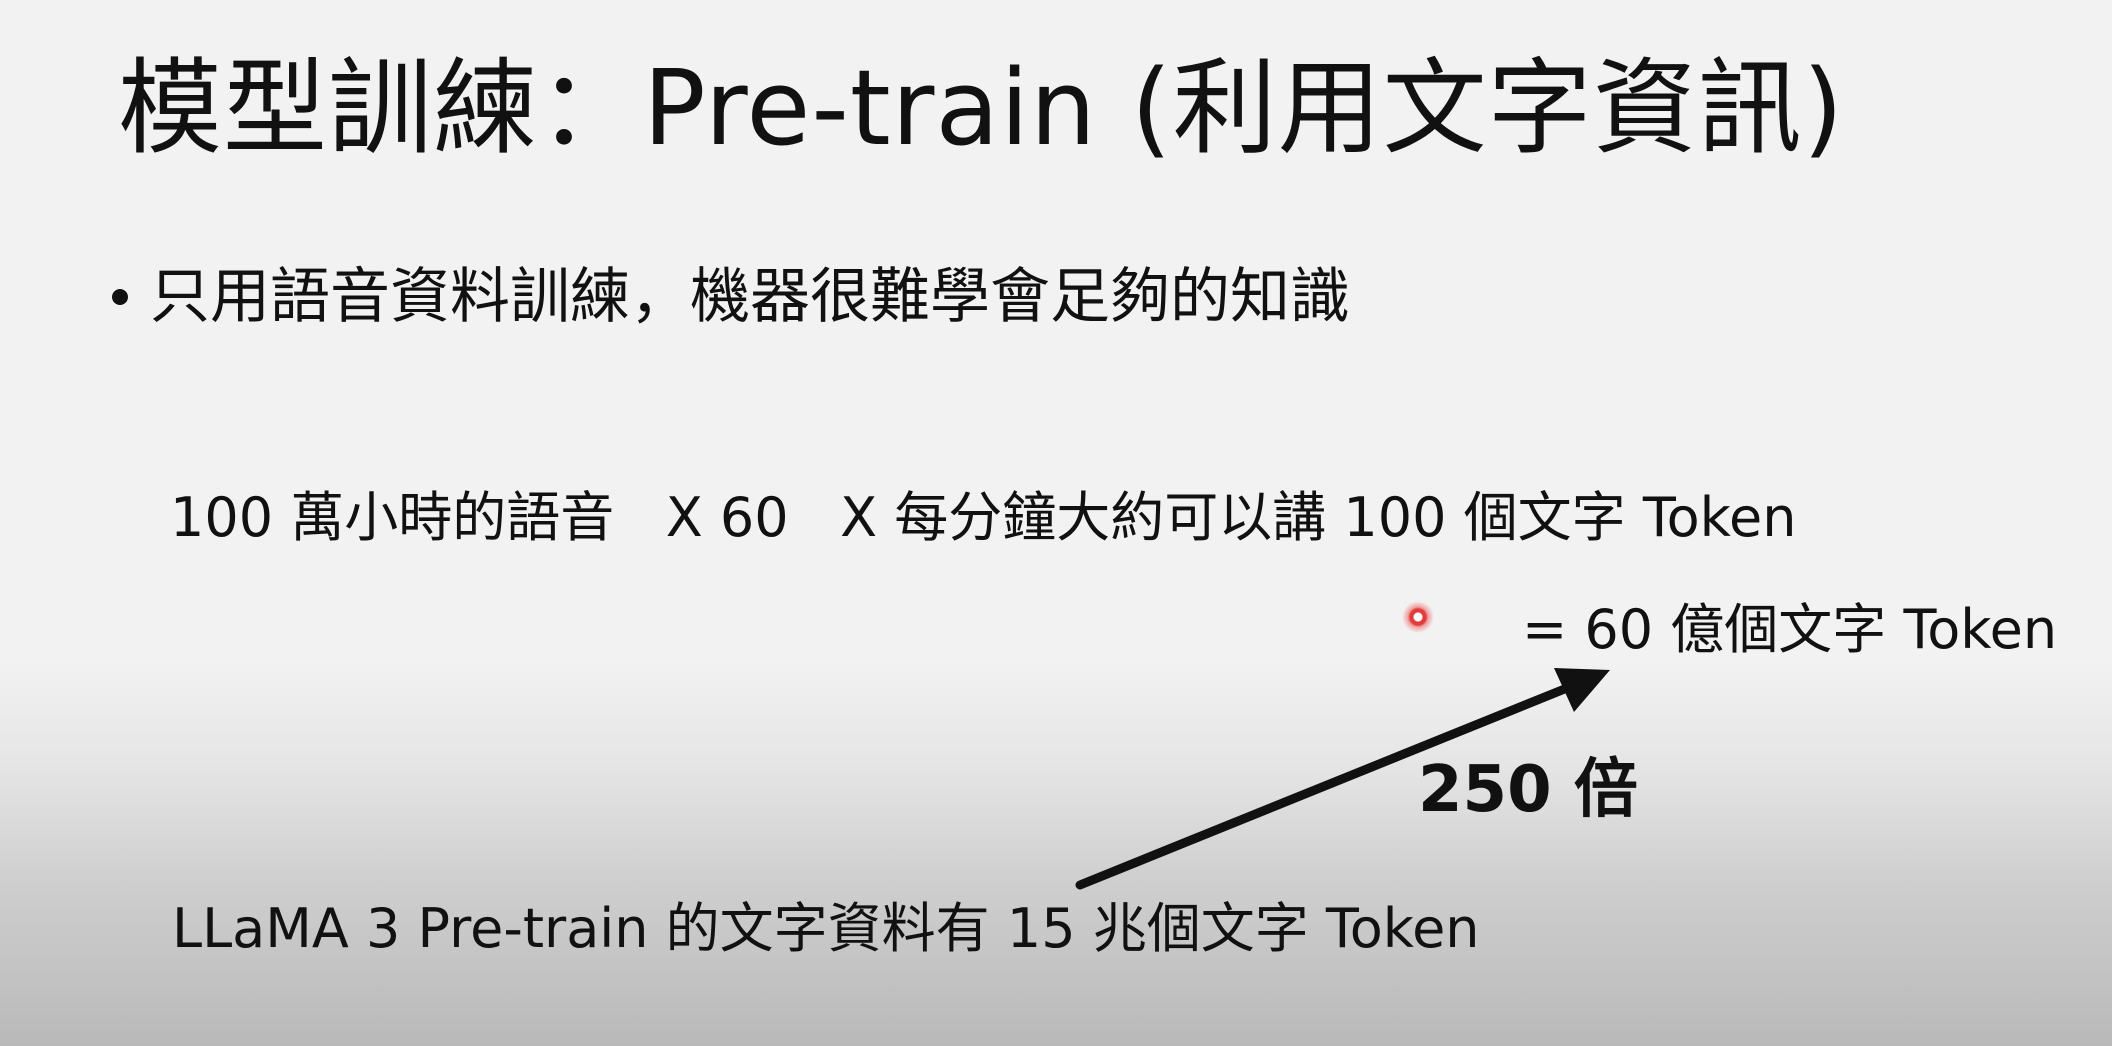  Describe the element at coordinates (1528, 790) in the screenshot. I see `ratio-label: 250 倍` at that location.